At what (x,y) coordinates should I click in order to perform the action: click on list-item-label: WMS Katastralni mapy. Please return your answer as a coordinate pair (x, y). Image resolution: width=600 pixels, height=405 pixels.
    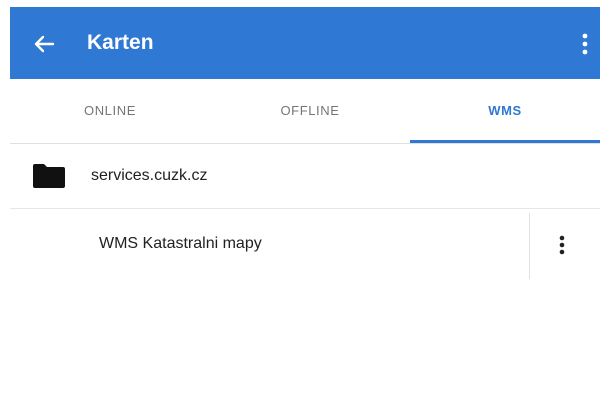
    Looking at the image, I should click on (180, 243).